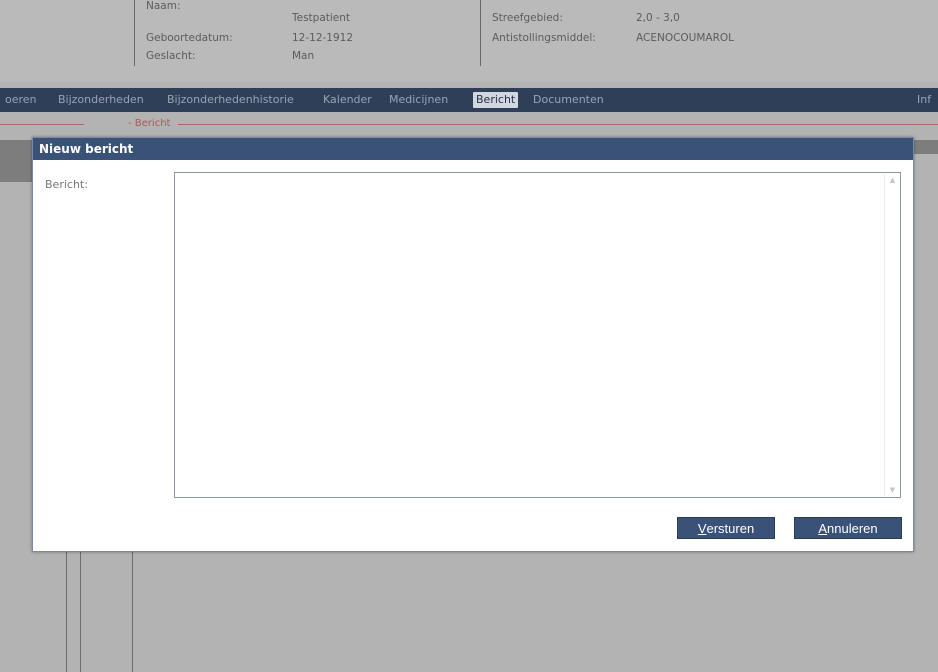 The image size is (938, 672). I want to click on target-range-value: 2,0 - 3,0, so click(658, 18).